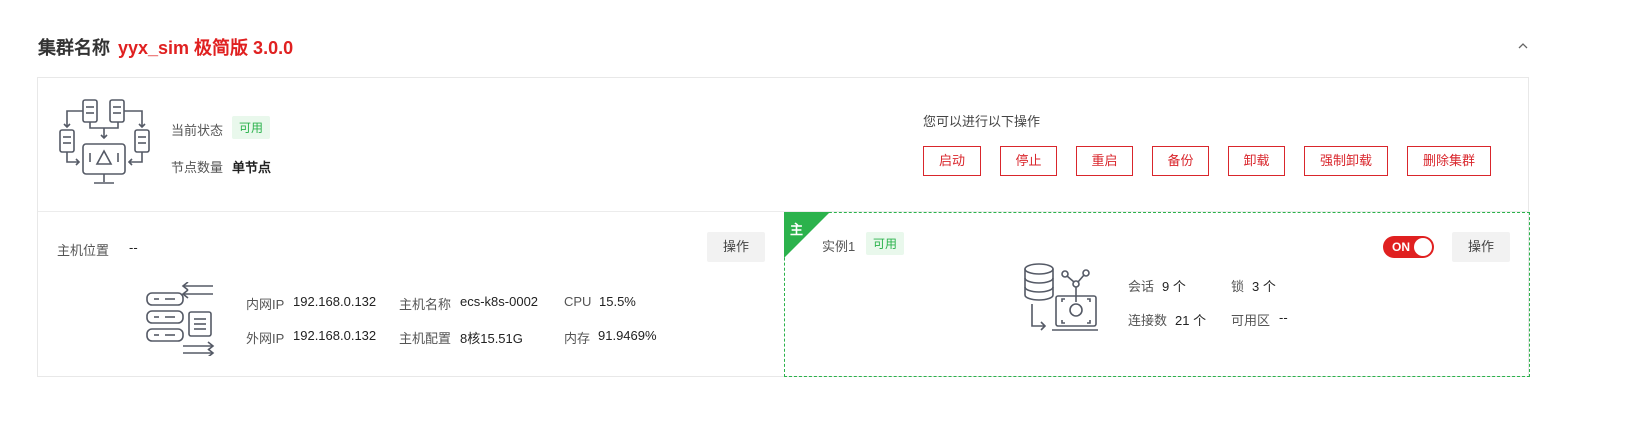 The height and width of the screenshot is (424, 1647). What do you see at coordinates (1104, 161) in the screenshot?
I see `restart-button: 重启` at bounding box center [1104, 161].